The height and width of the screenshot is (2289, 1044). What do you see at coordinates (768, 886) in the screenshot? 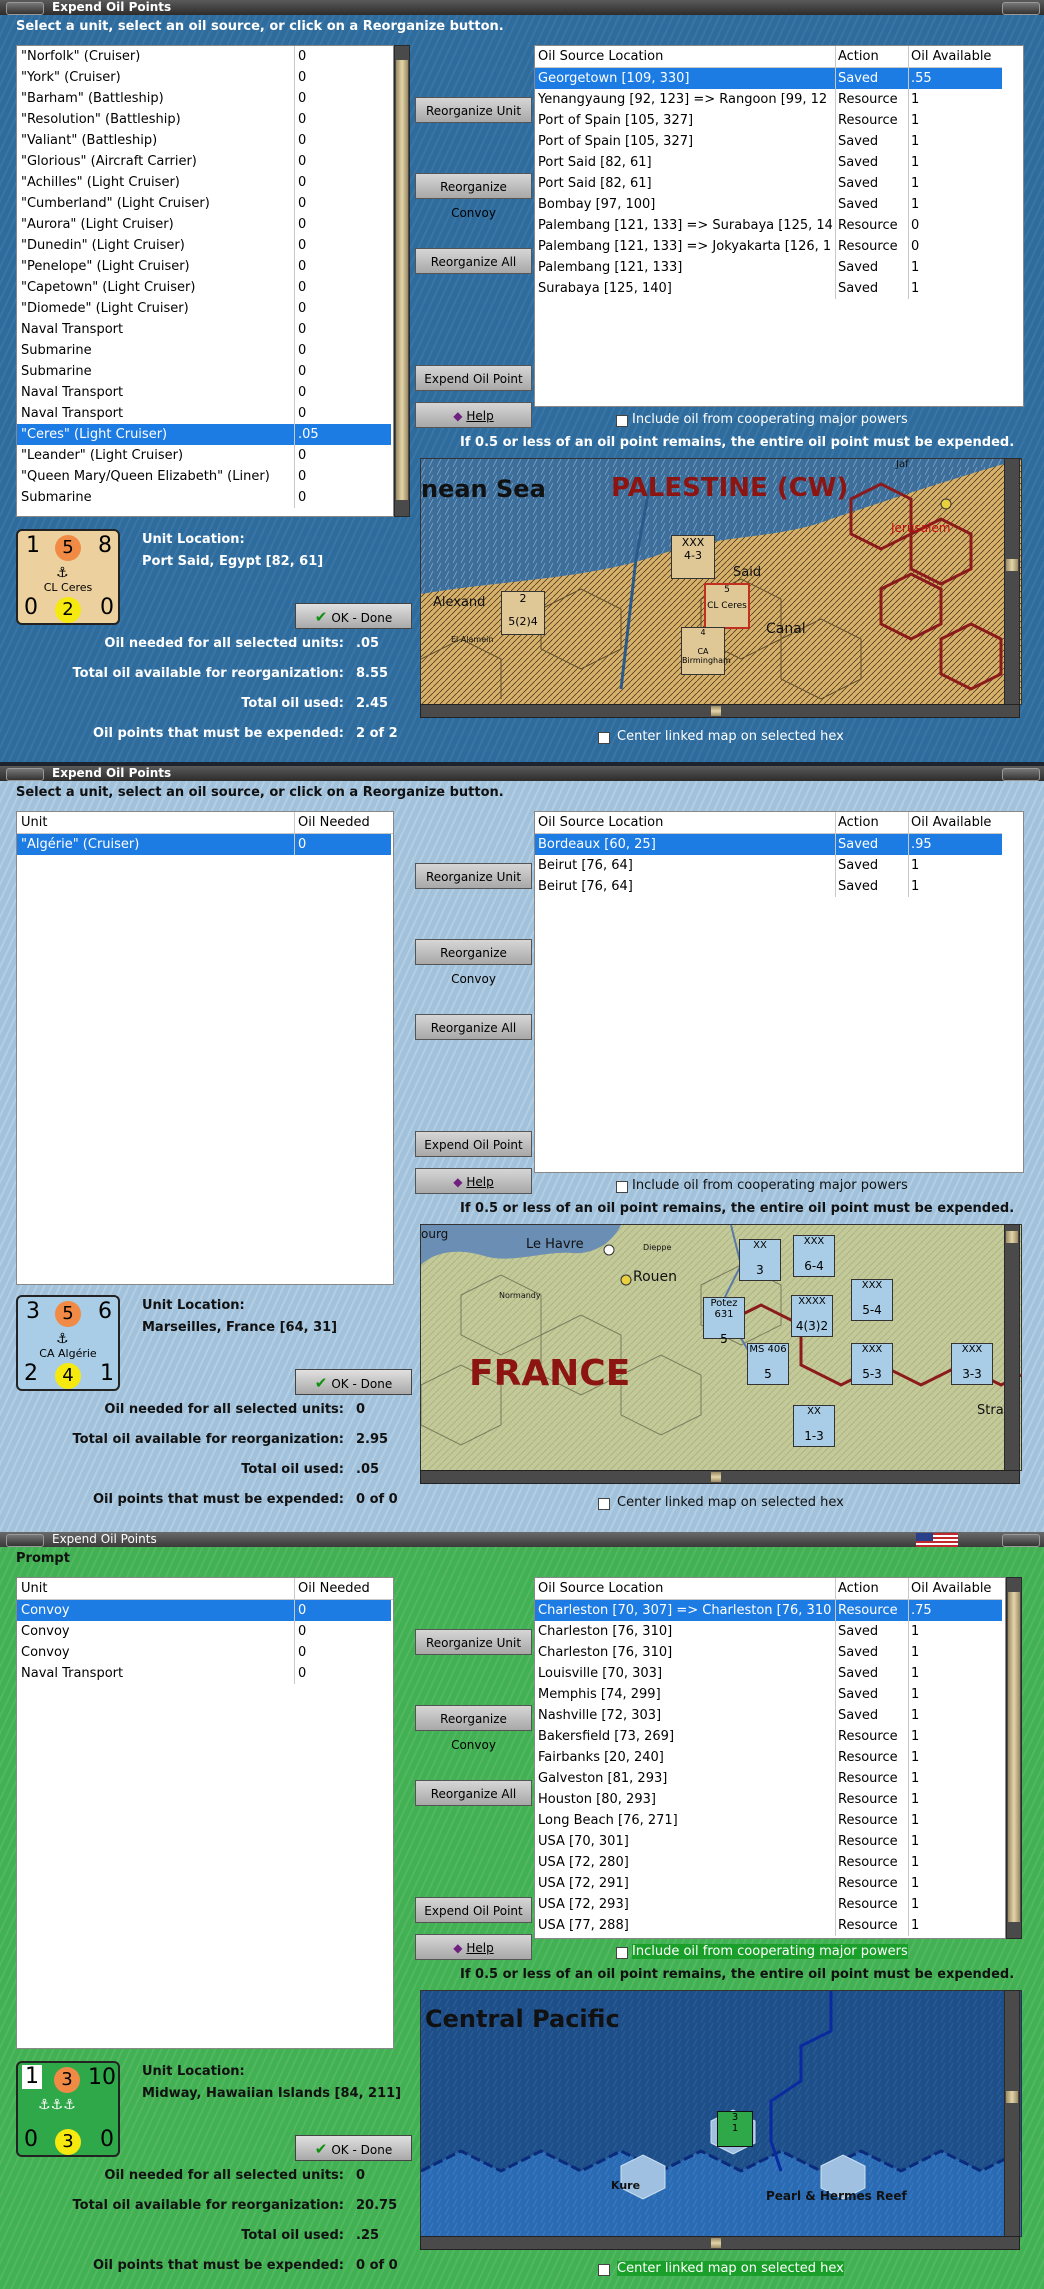
I see `oil-source-row: Beirut [76, 64] Saved 1` at bounding box center [768, 886].